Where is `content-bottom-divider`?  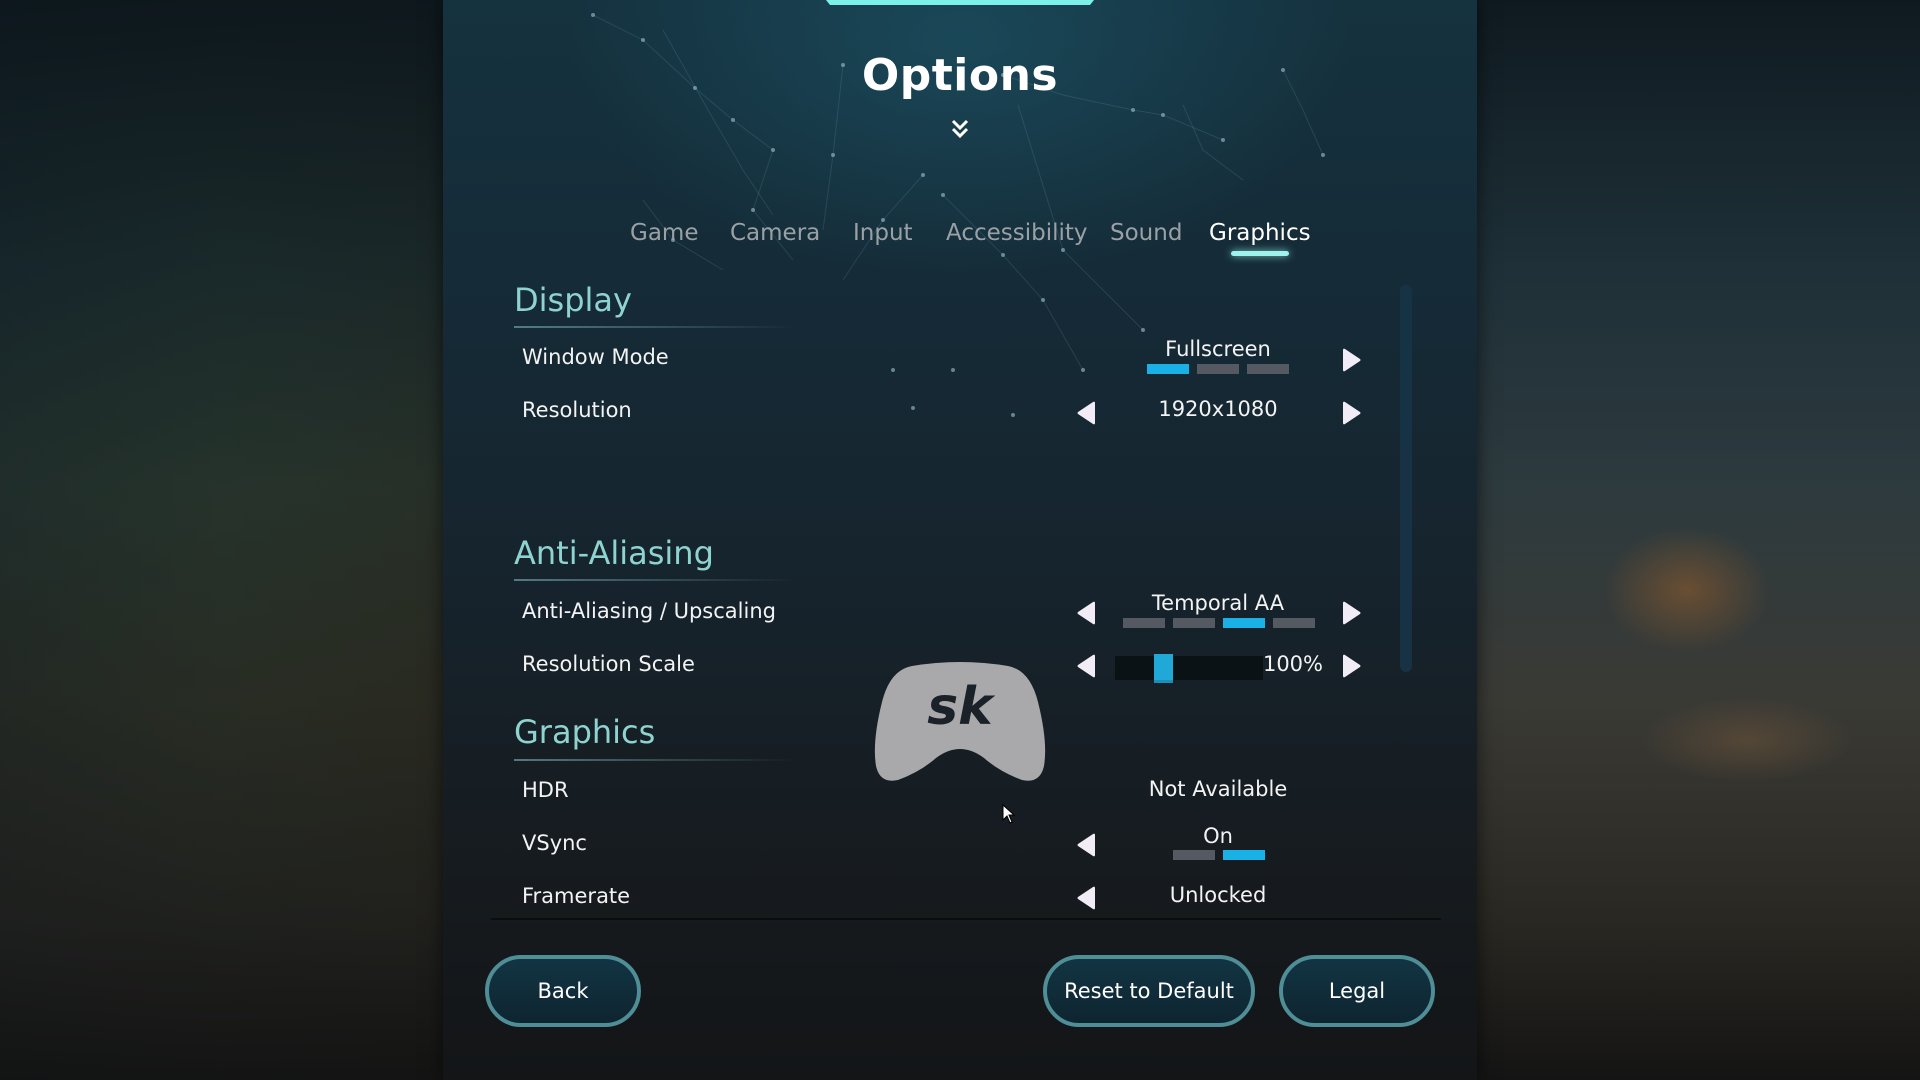
content-bottom-divider is located at coordinates (966, 919).